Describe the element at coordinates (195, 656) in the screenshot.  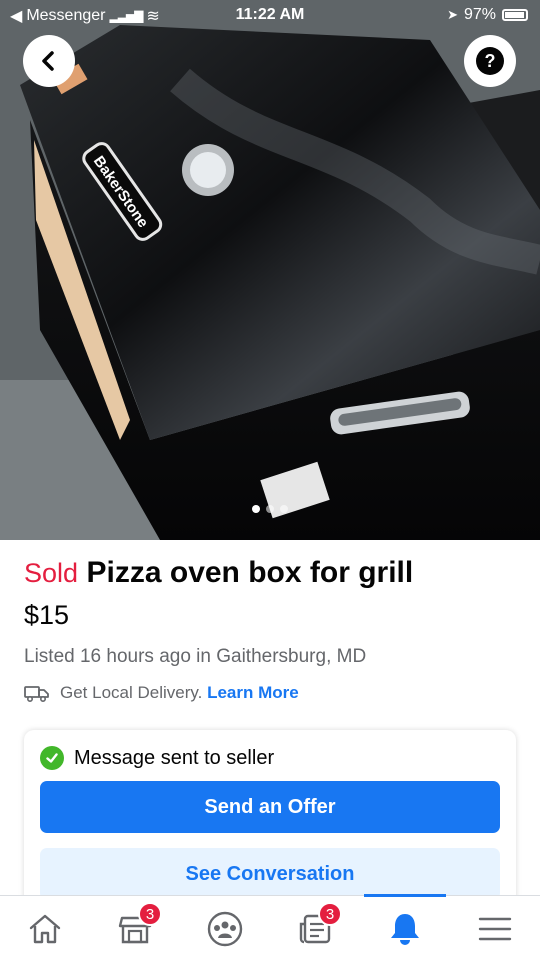
I see `listing-meta: Listed 16 hours ago in Gaithersburg, MD` at that location.